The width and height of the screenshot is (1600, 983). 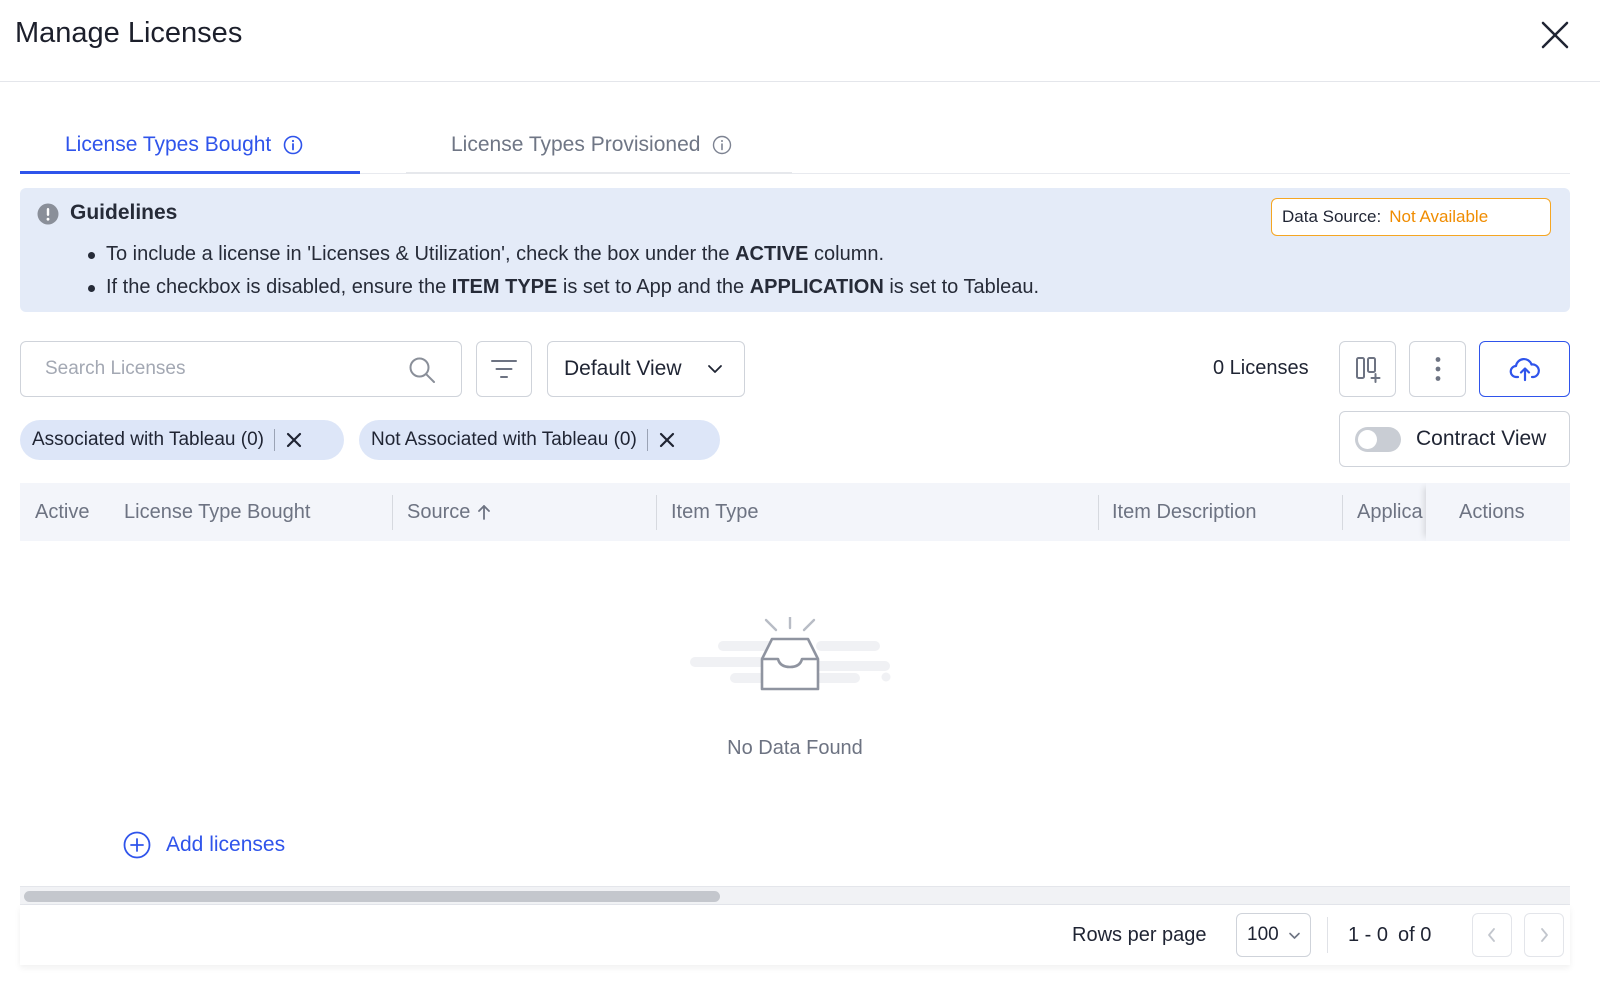 What do you see at coordinates (168, 144) in the screenshot?
I see `tab-label: License Types Bought` at bounding box center [168, 144].